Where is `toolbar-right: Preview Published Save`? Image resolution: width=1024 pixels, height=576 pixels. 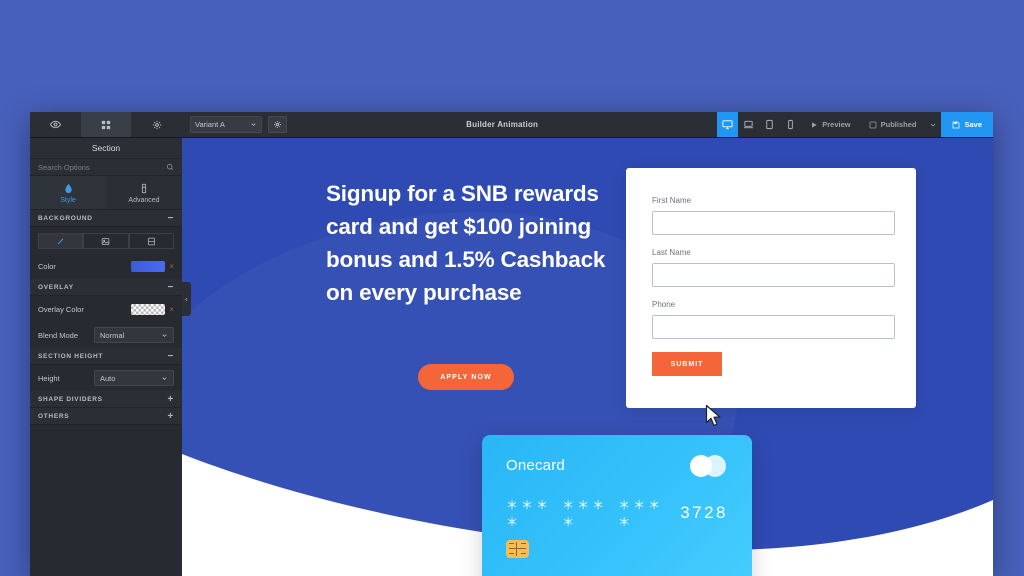
toolbar-right: Preview Published Save is located at coordinates (855, 124).